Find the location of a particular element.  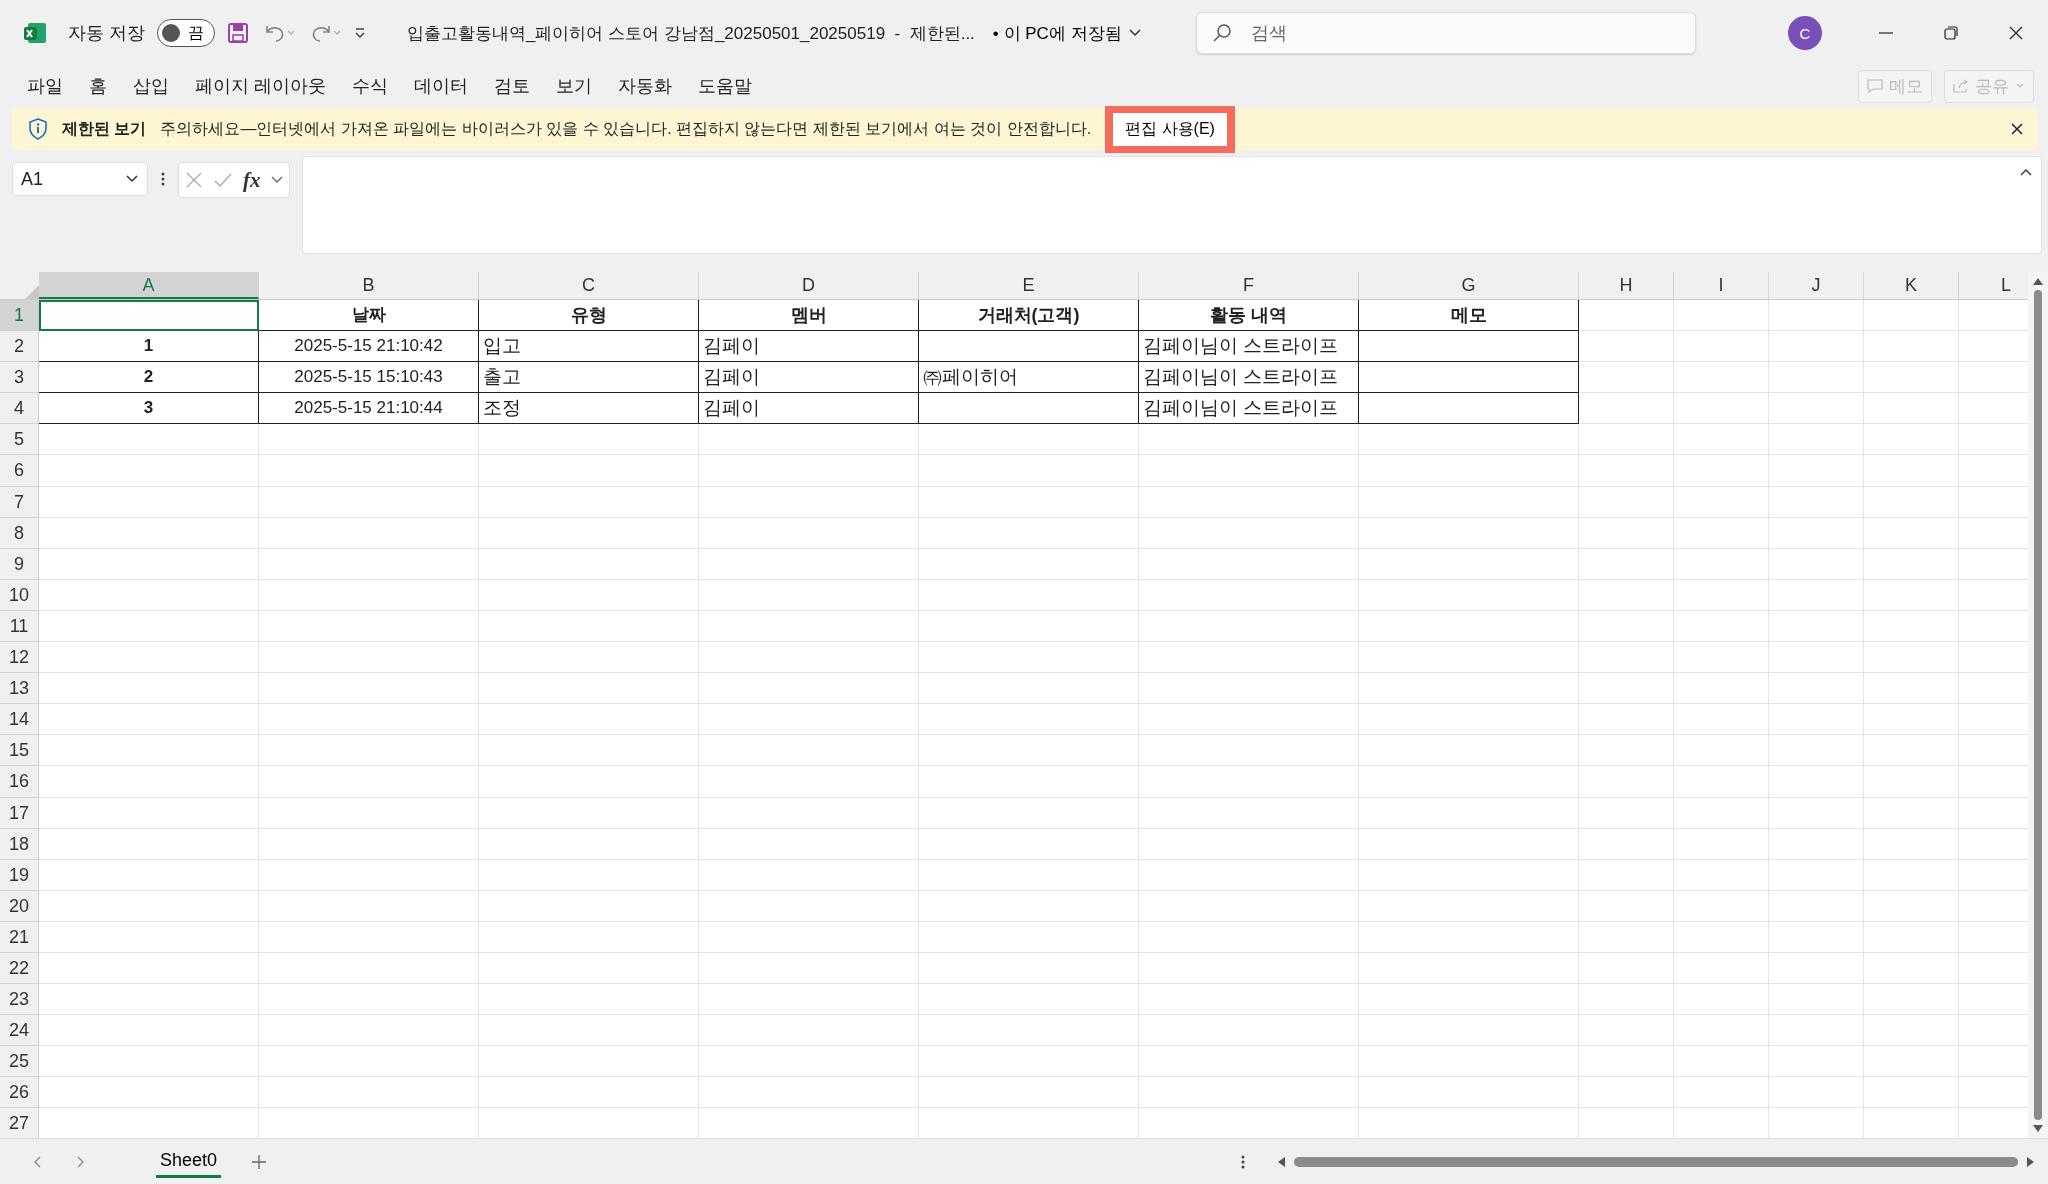

column-header: J is located at coordinates (1816, 285).